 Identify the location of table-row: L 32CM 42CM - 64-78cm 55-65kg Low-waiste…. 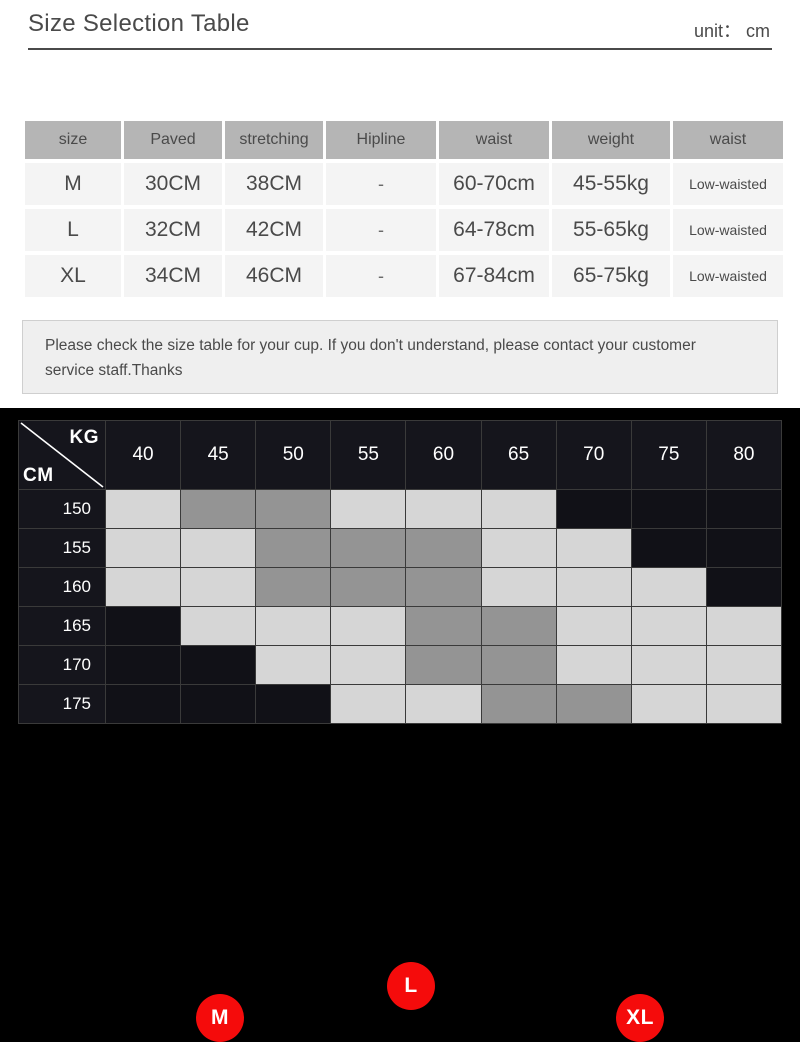
(404, 230).